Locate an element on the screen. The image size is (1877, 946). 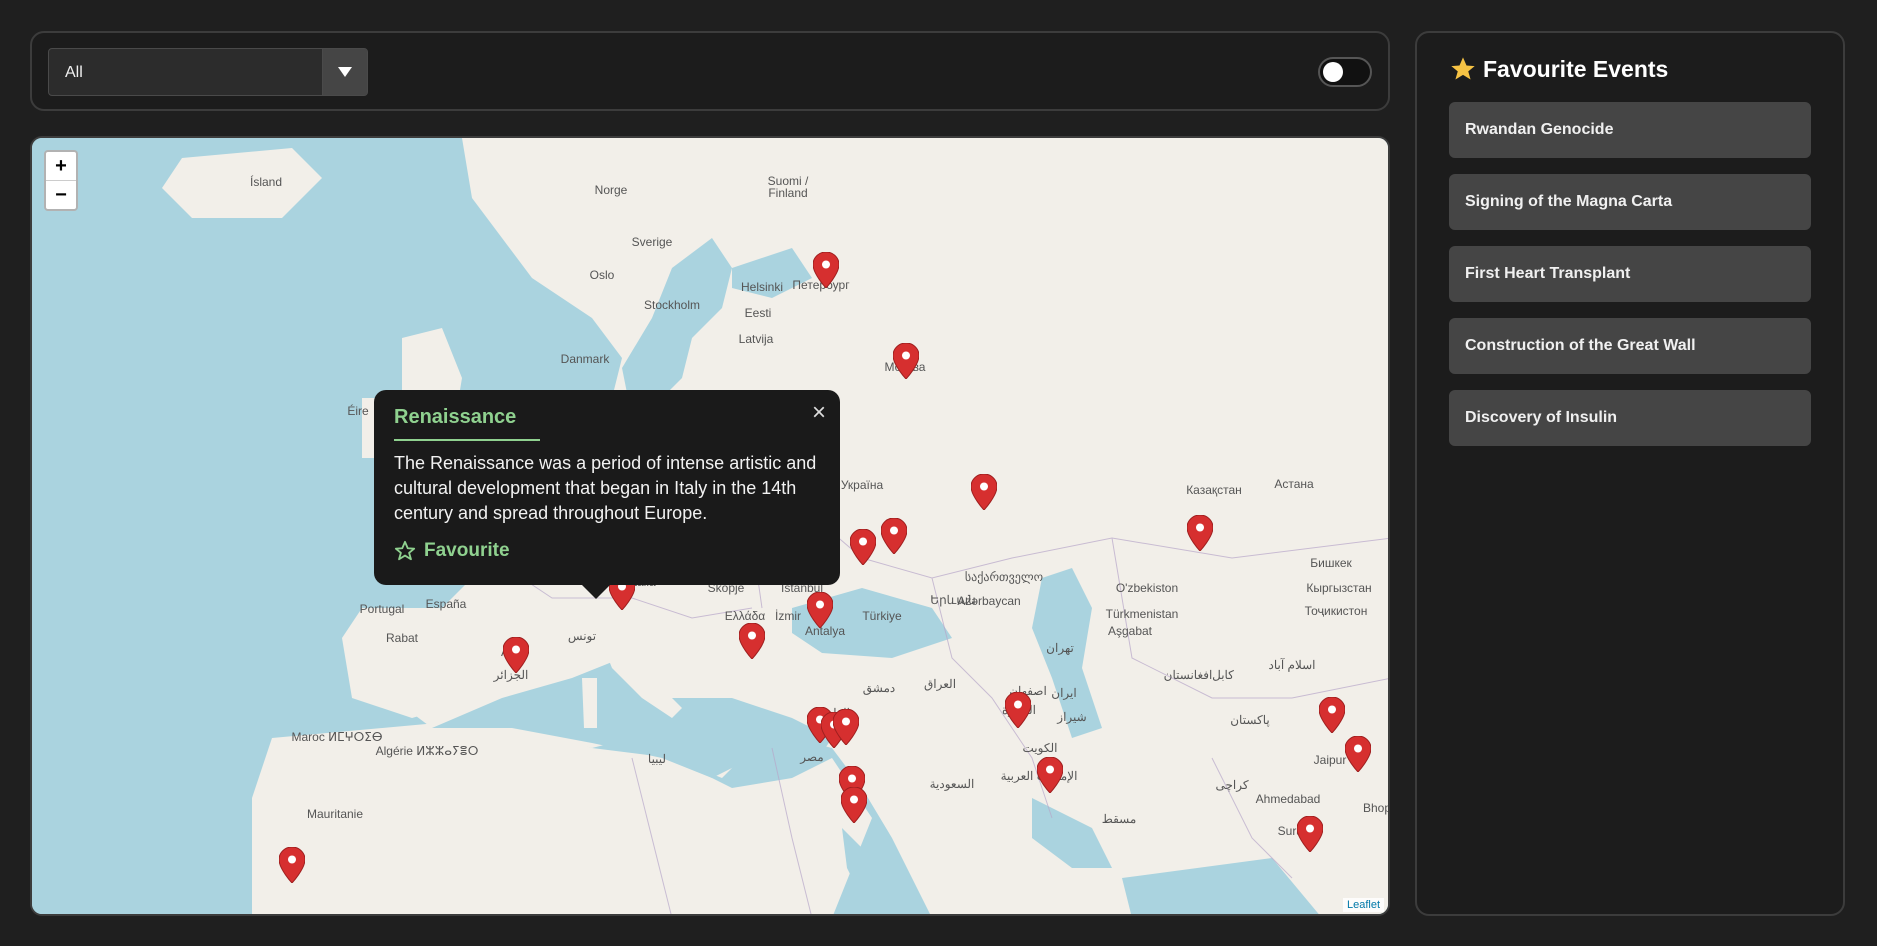
map-place-label: Rabat is located at coordinates (402, 638).